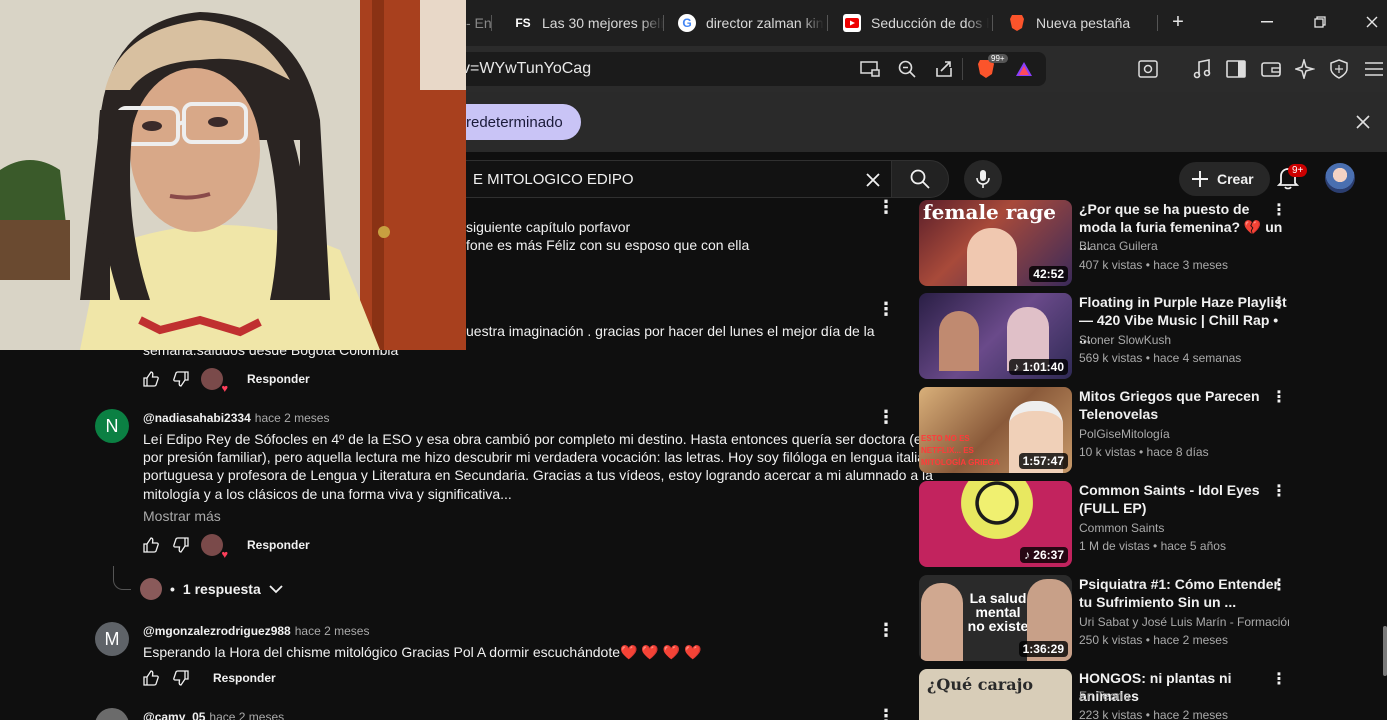  I want to click on music-icon, so click(1202, 69).